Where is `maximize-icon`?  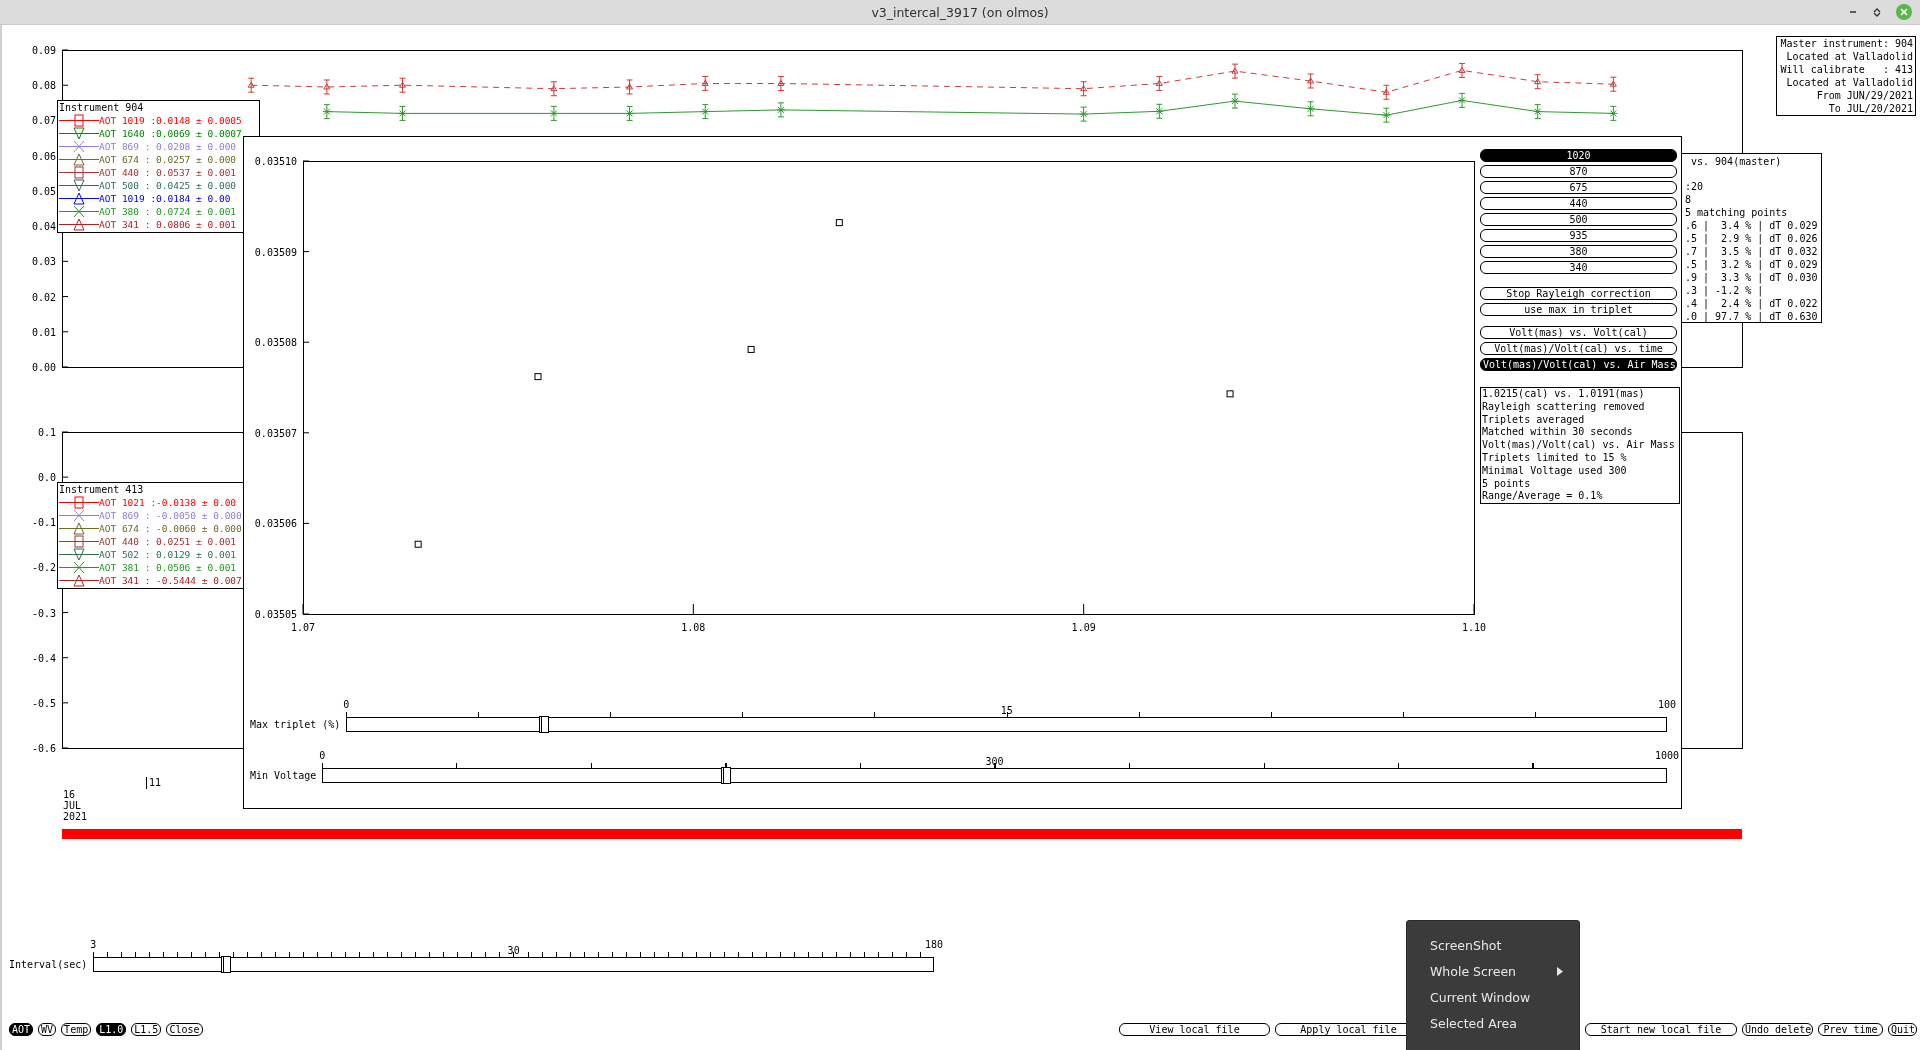 maximize-icon is located at coordinates (1877, 12).